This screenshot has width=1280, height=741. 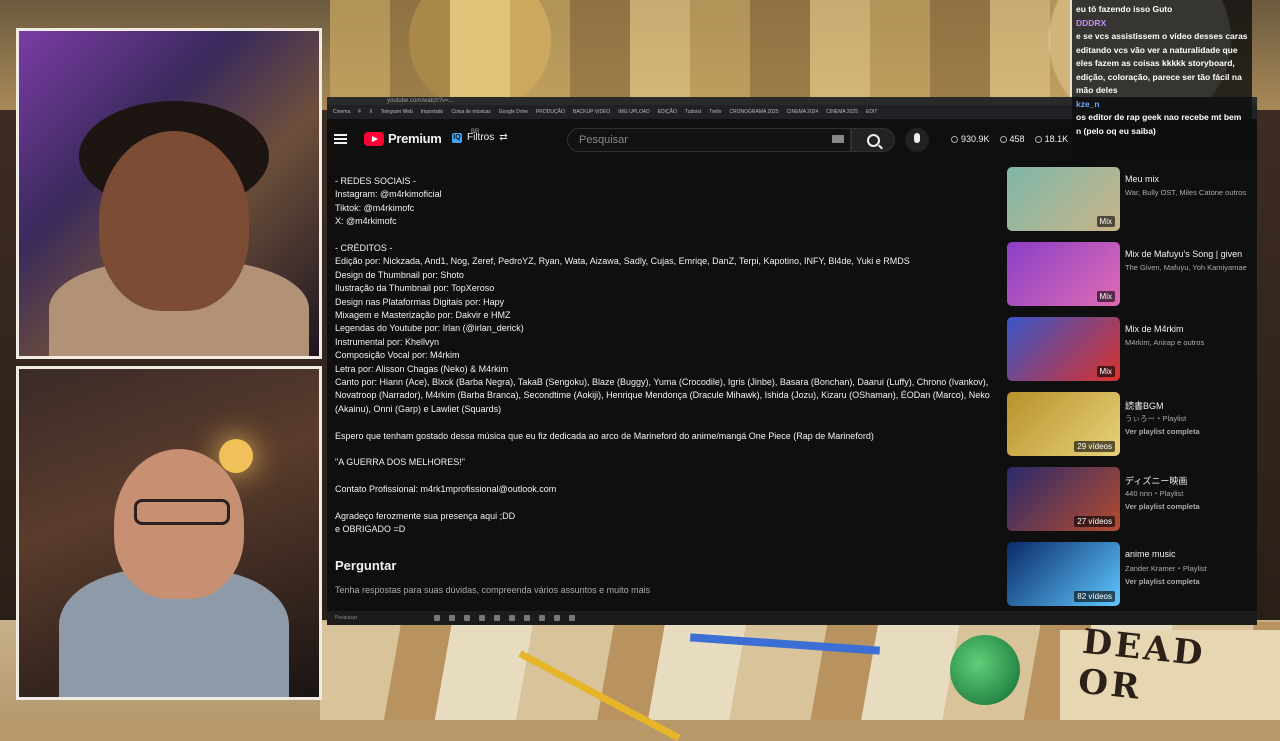 I want to click on credit-line: Composição Vocal por: M4rkim, so click(x=397, y=355).